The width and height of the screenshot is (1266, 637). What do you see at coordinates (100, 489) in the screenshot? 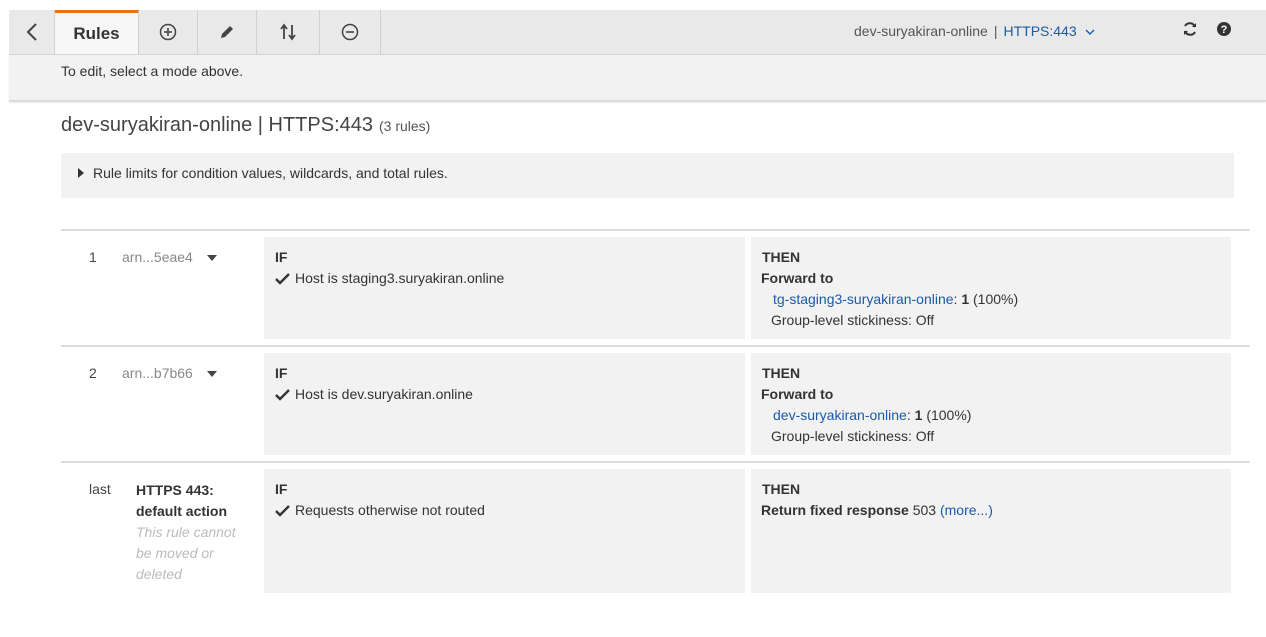
I see `rule-number: last` at bounding box center [100, 489].